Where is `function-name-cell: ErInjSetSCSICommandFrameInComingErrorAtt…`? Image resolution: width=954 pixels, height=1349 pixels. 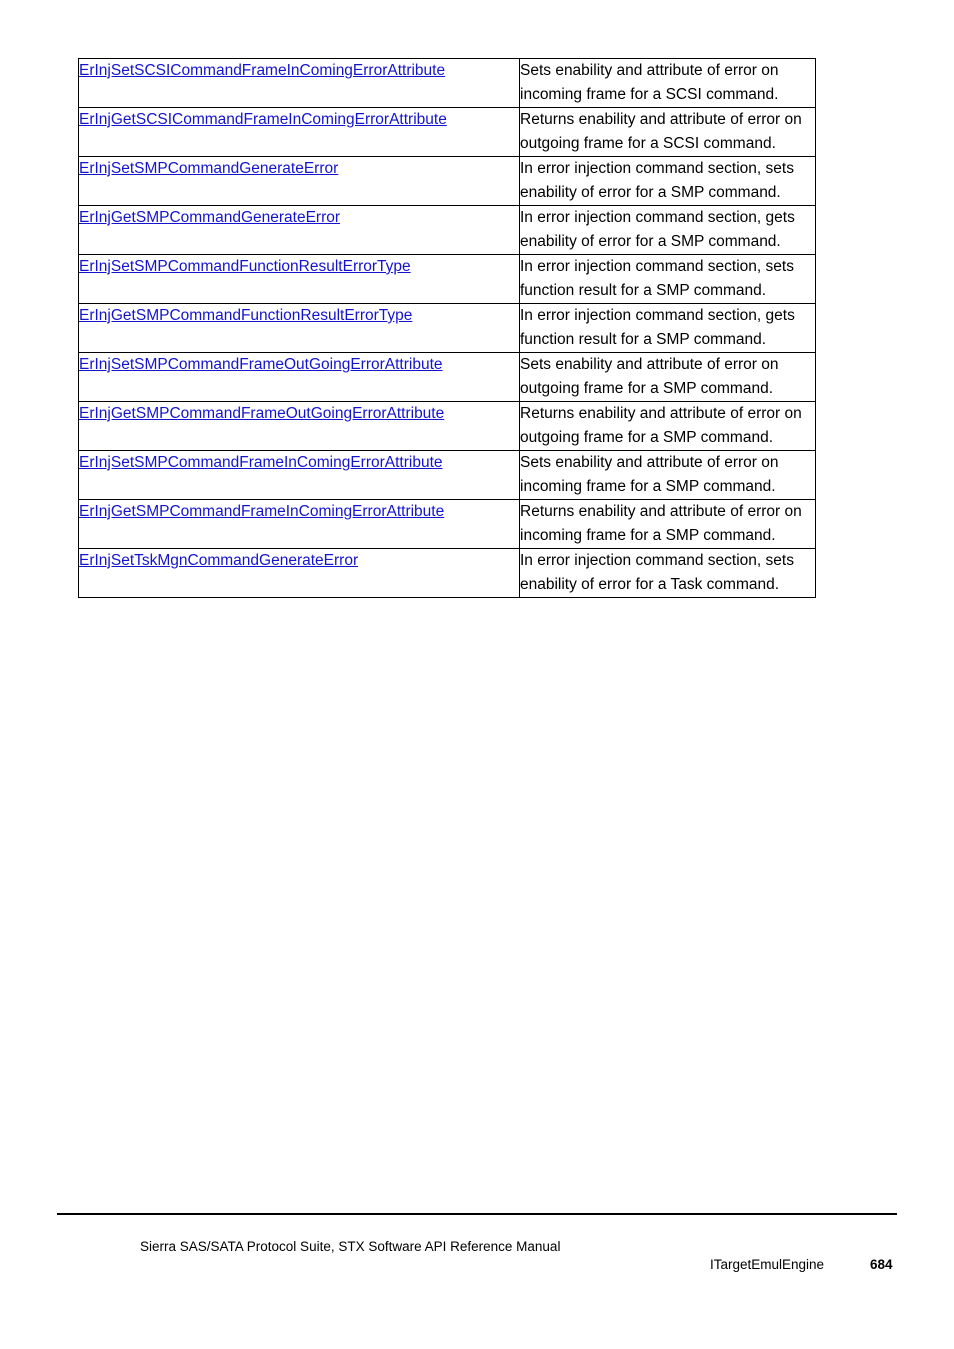
function-name-cell: ErInjSetSCSICommandFrameInComingErrorAtt… is located at coordinates (299, 83).